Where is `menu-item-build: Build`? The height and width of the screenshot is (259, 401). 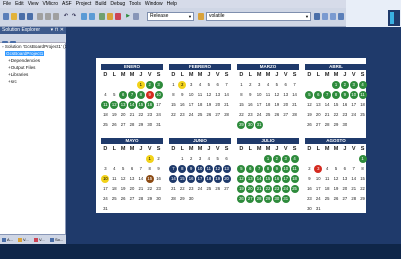
menu-item-build: Build is located at coordinates (100, 4).